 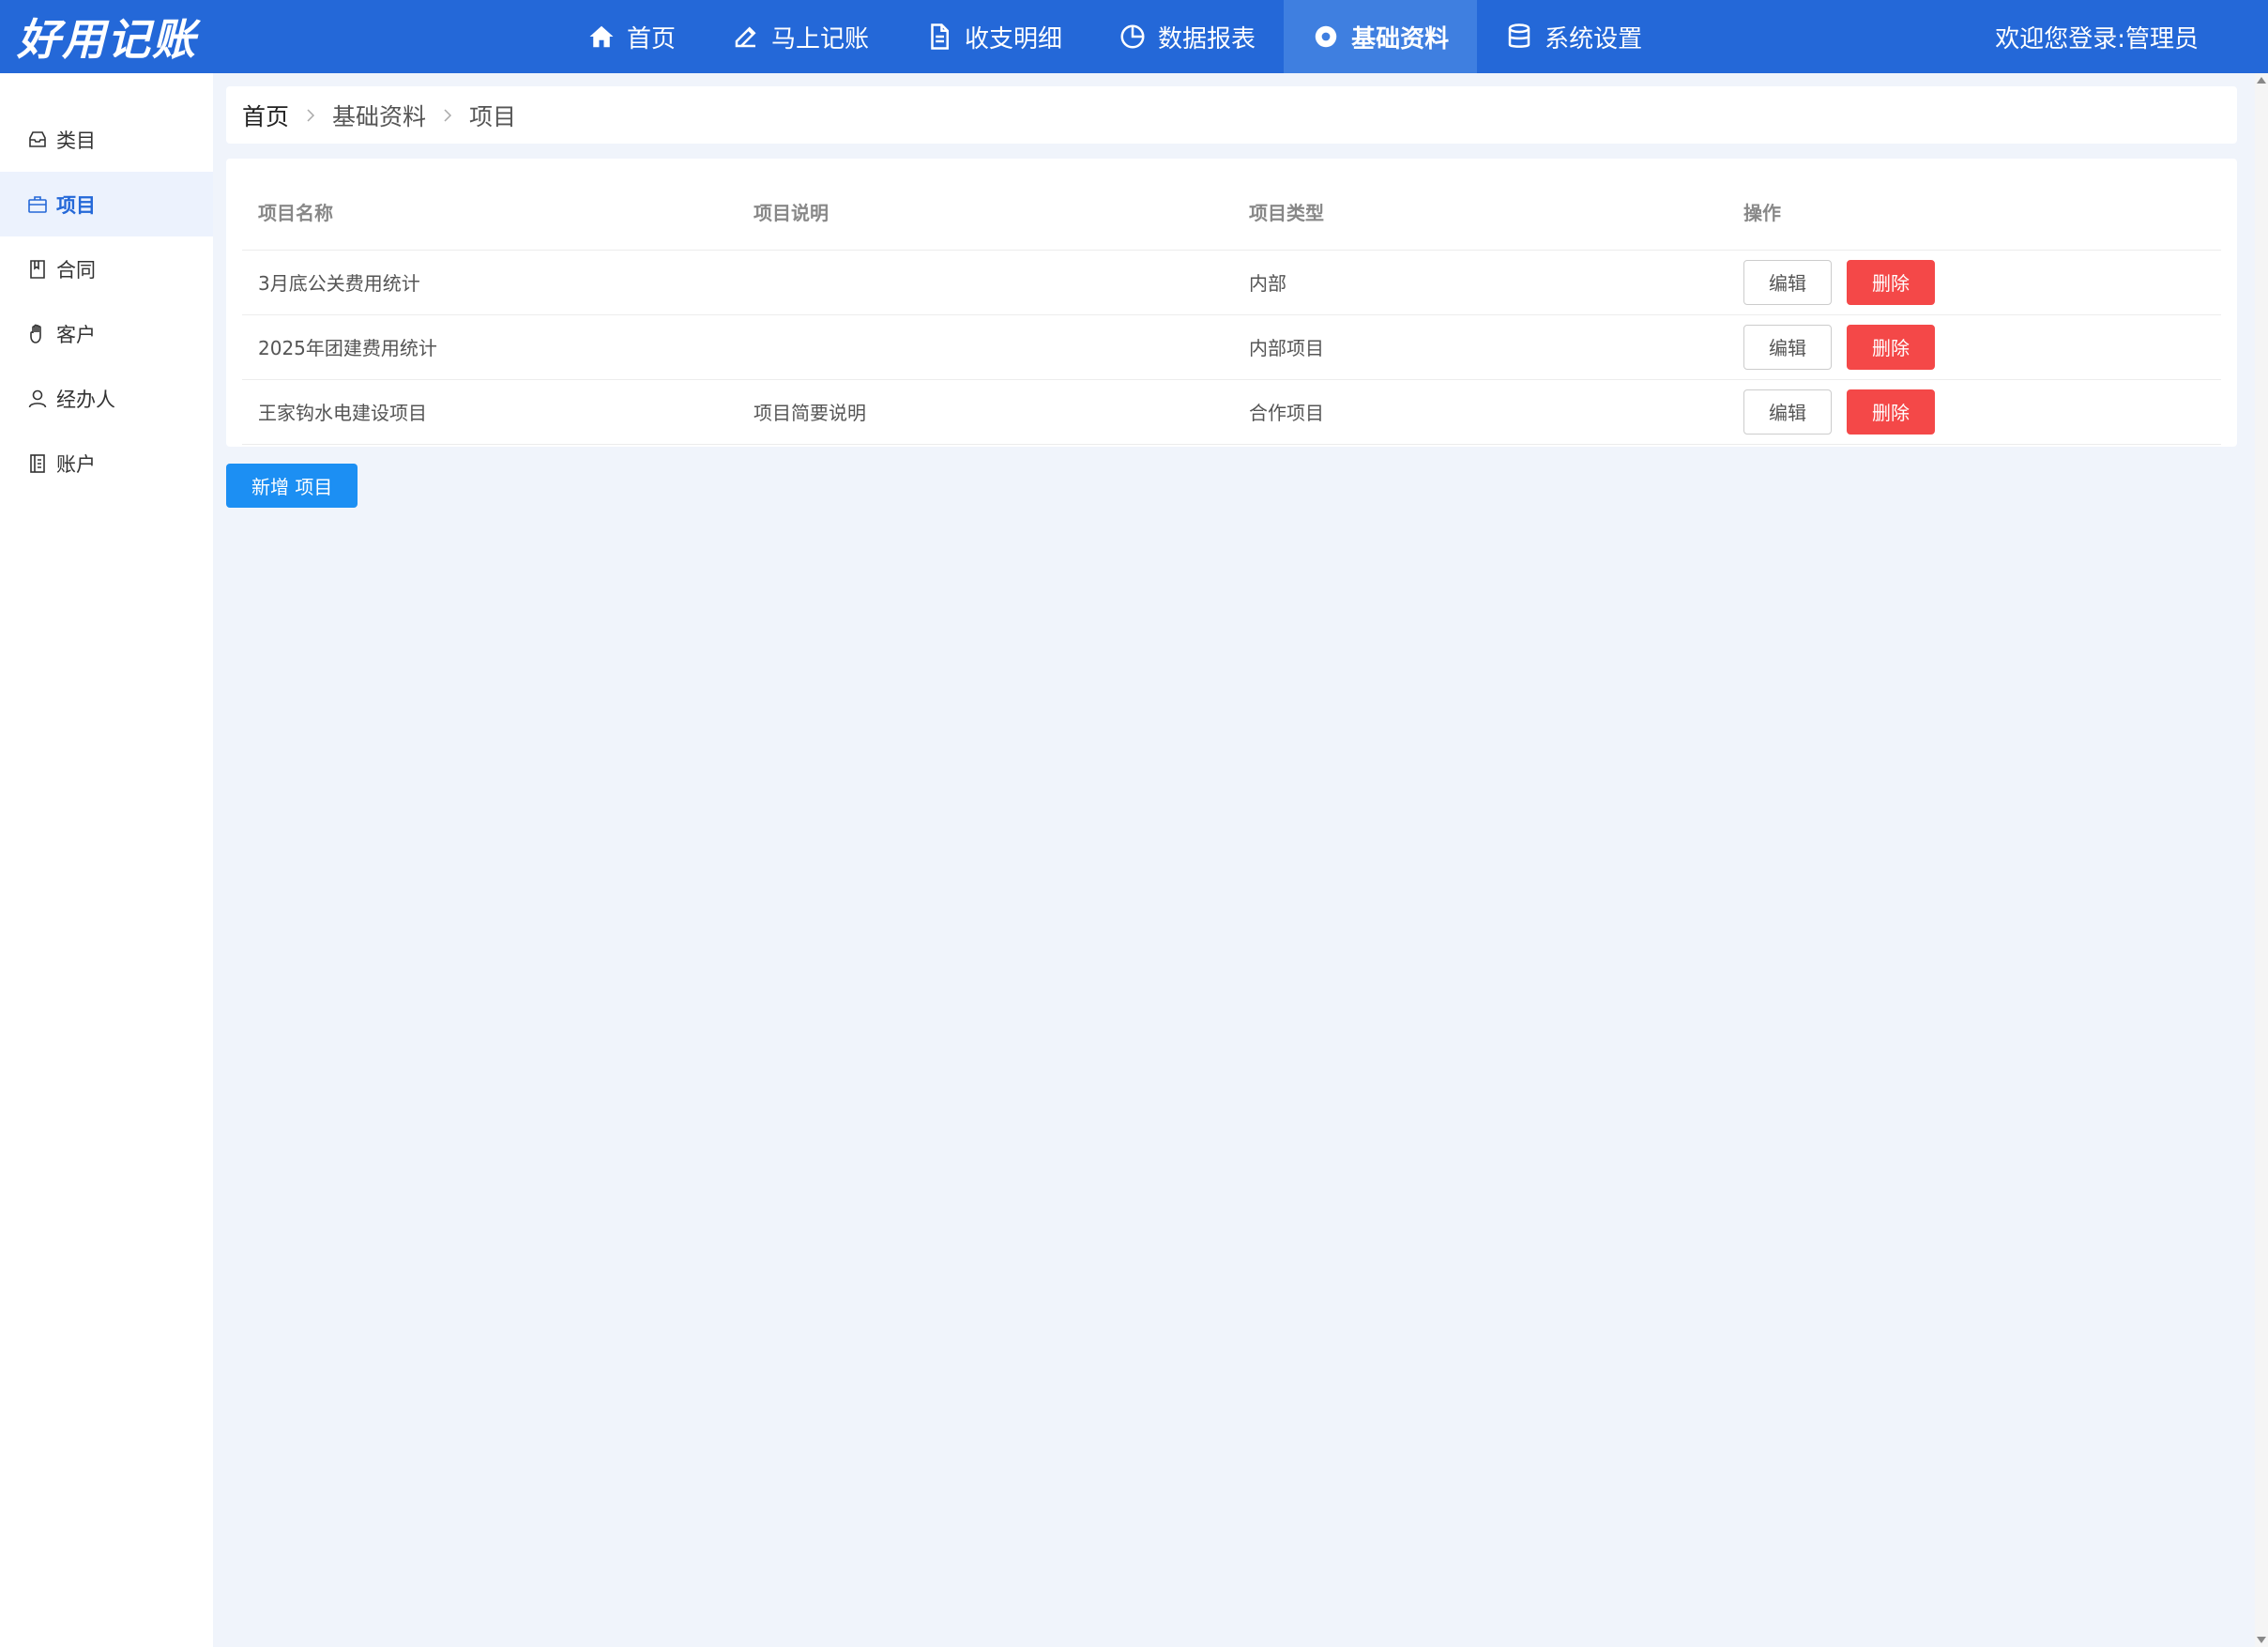 I want to click on nav-label: 数据报表, so click(x=1207, y=38).